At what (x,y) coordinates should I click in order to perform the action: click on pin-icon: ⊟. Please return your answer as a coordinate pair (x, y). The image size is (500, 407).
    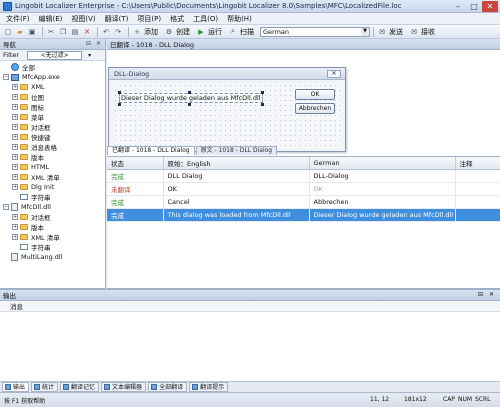
    Looking at the image, I should click on (88, 43).